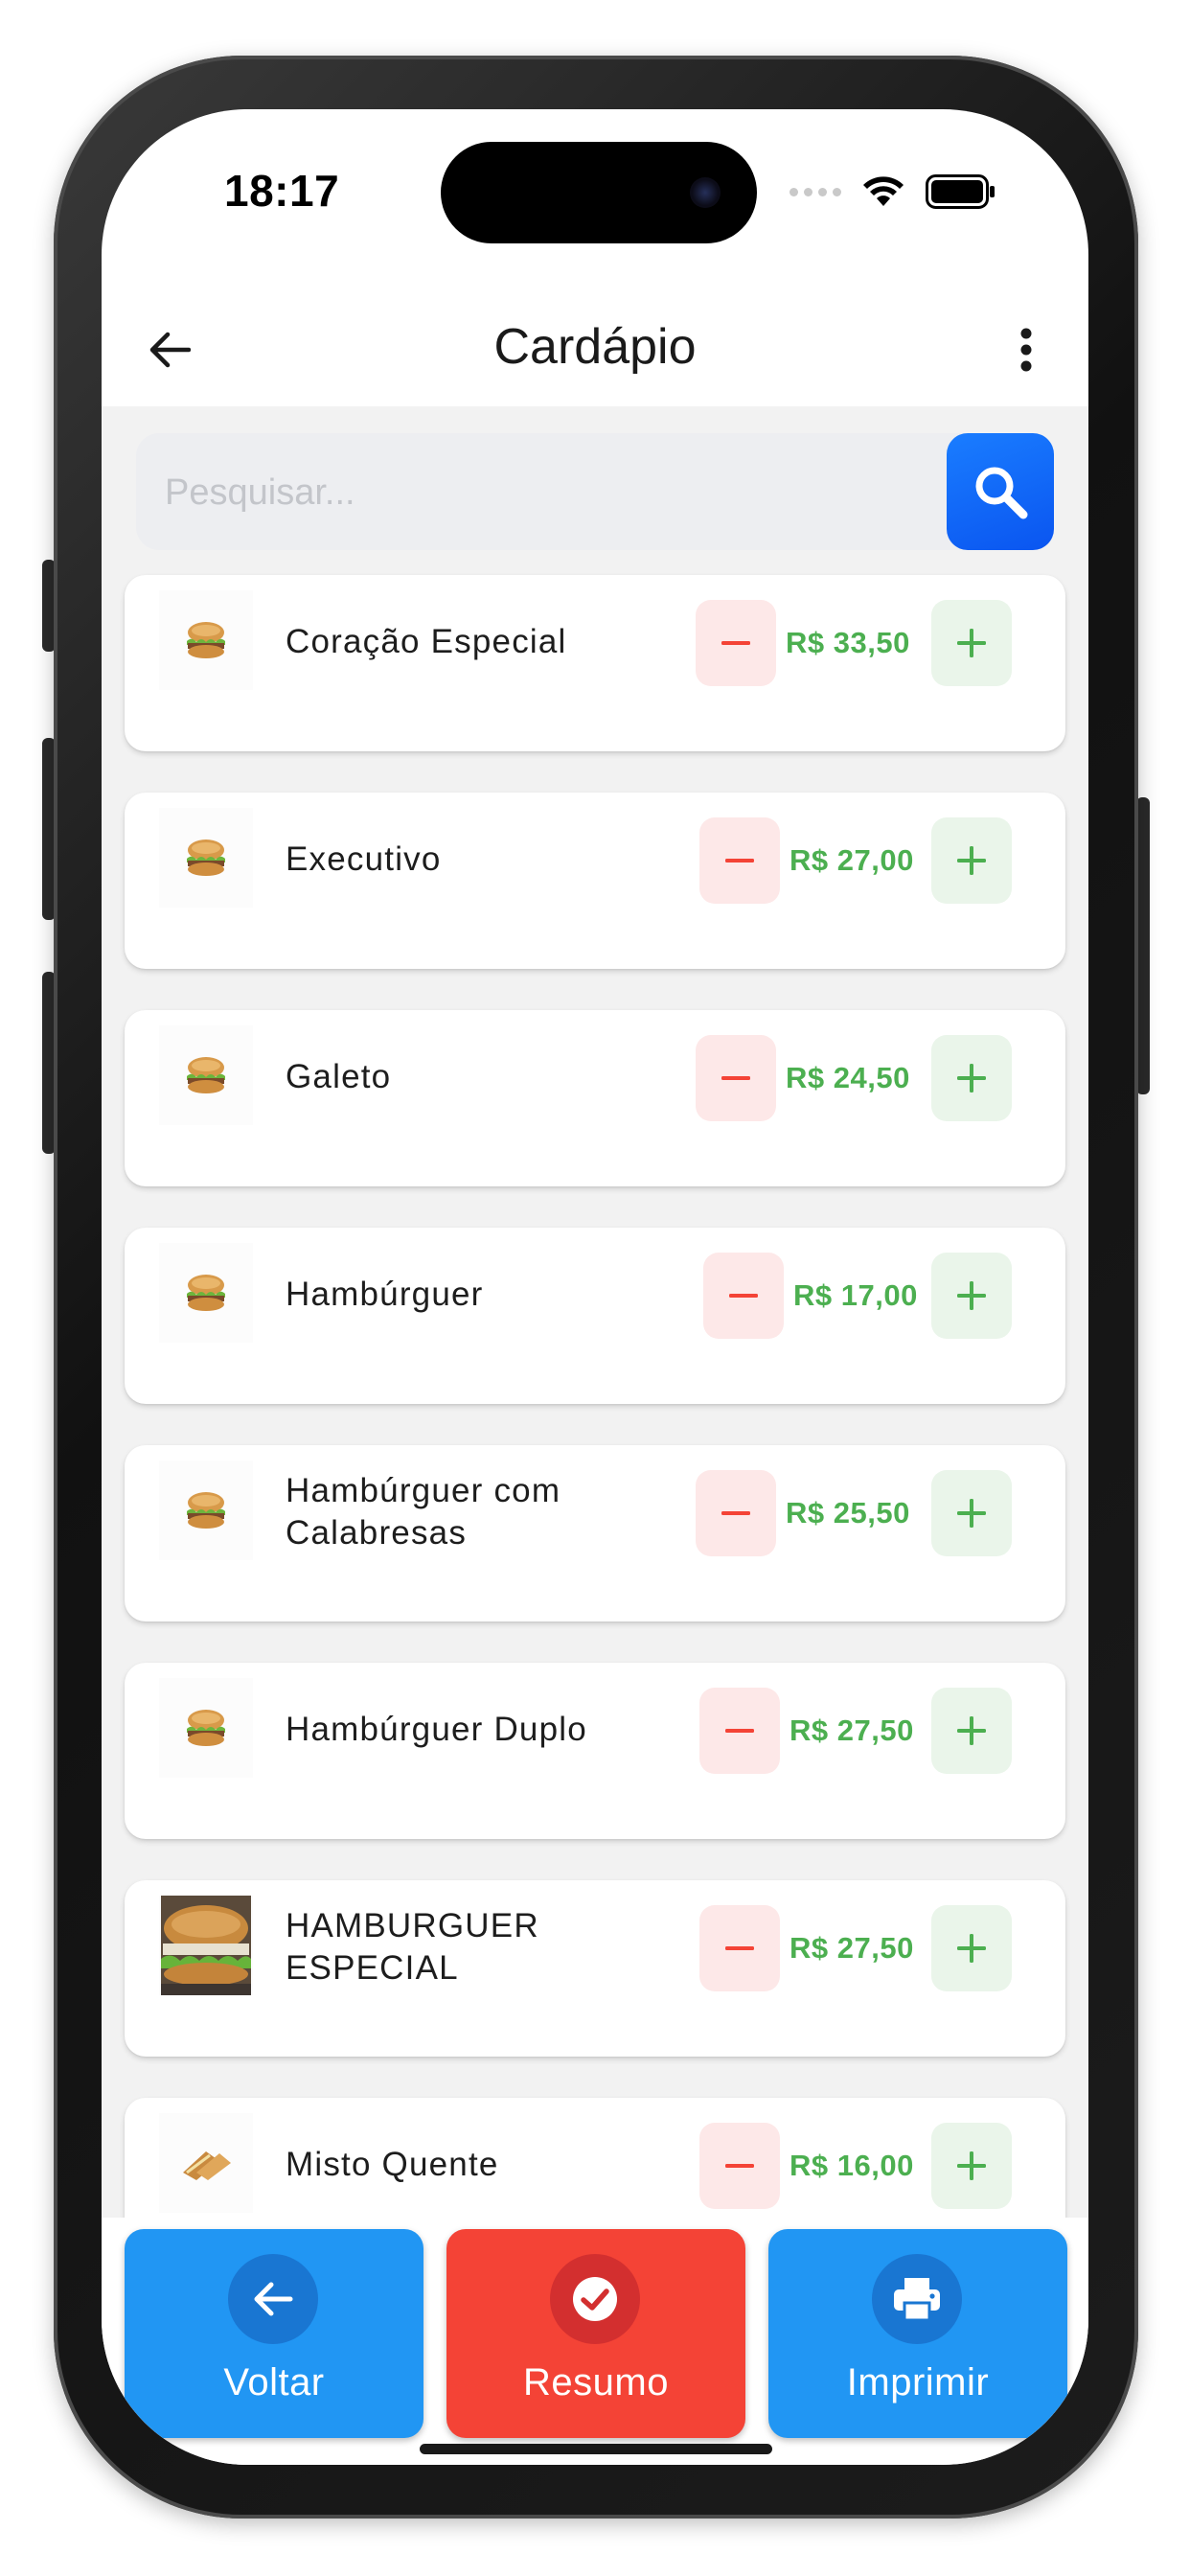 The height and width of the screenshot is (2576, 1190). I want to click on camera-lens, so click(705, 193).